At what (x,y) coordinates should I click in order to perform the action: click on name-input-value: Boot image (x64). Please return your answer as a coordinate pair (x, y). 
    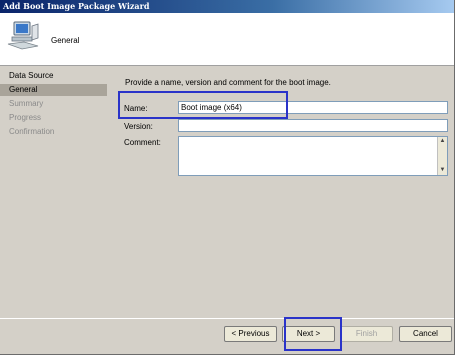
    Looking at the image, I should click on (211, 107).